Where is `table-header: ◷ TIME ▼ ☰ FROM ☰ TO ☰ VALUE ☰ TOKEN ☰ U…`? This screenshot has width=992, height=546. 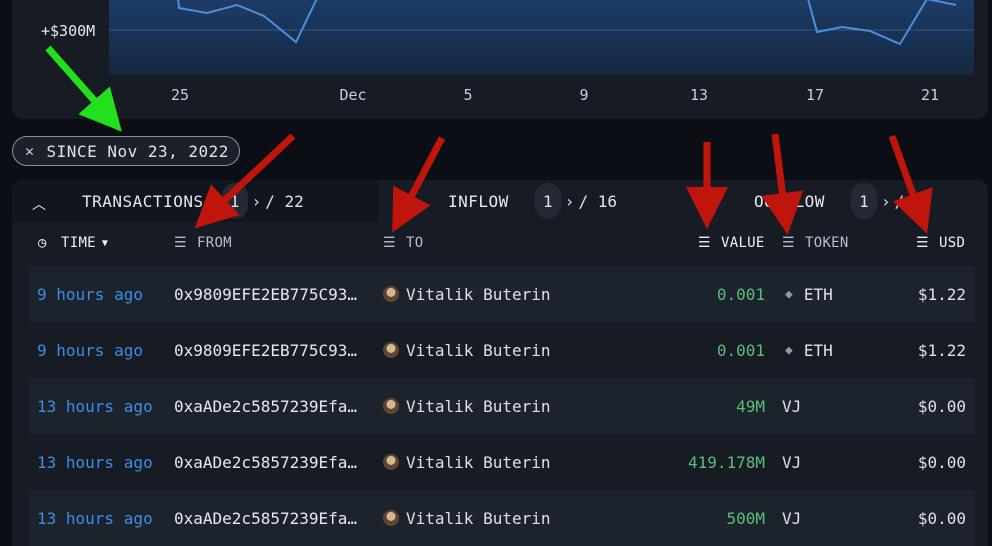
table-header: ◷ TIME ▼ ☰ FROM ☰ TO ☰ VALUE ☰ TOKEN ☰ U… is located at coordinates (500, 243).